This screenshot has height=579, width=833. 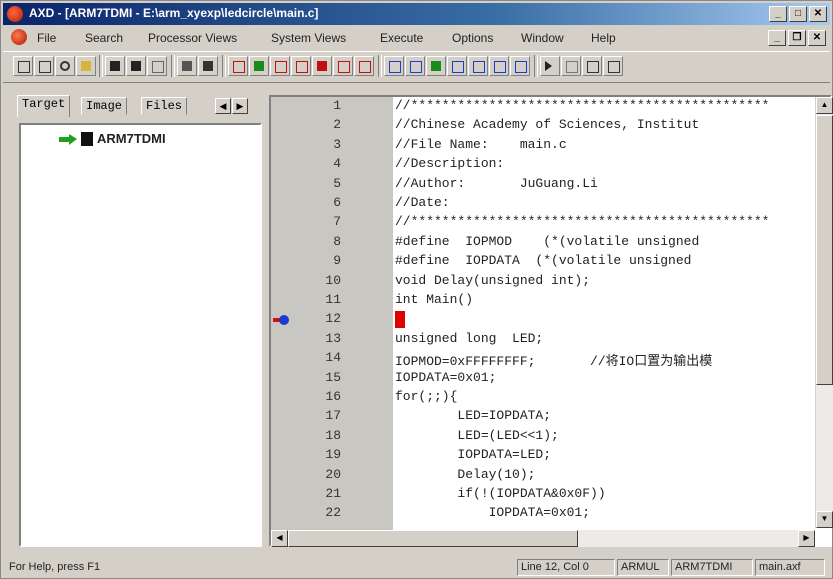 What do you see at coordinates (469, 338) in the screenshot?
I see `code-text: unsigned long LED;` at bounding box center [469, 338].